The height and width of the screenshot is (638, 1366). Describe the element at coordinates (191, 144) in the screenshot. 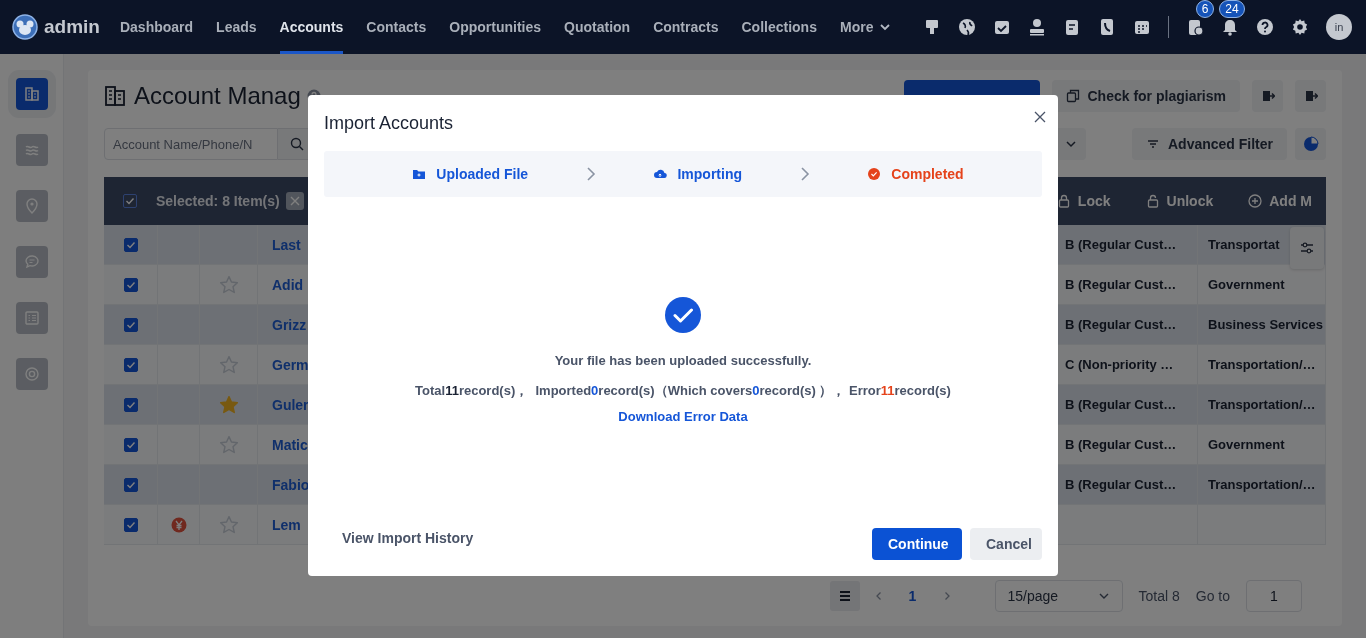

I see `search-field: Account Name/Phone/N` at that location.